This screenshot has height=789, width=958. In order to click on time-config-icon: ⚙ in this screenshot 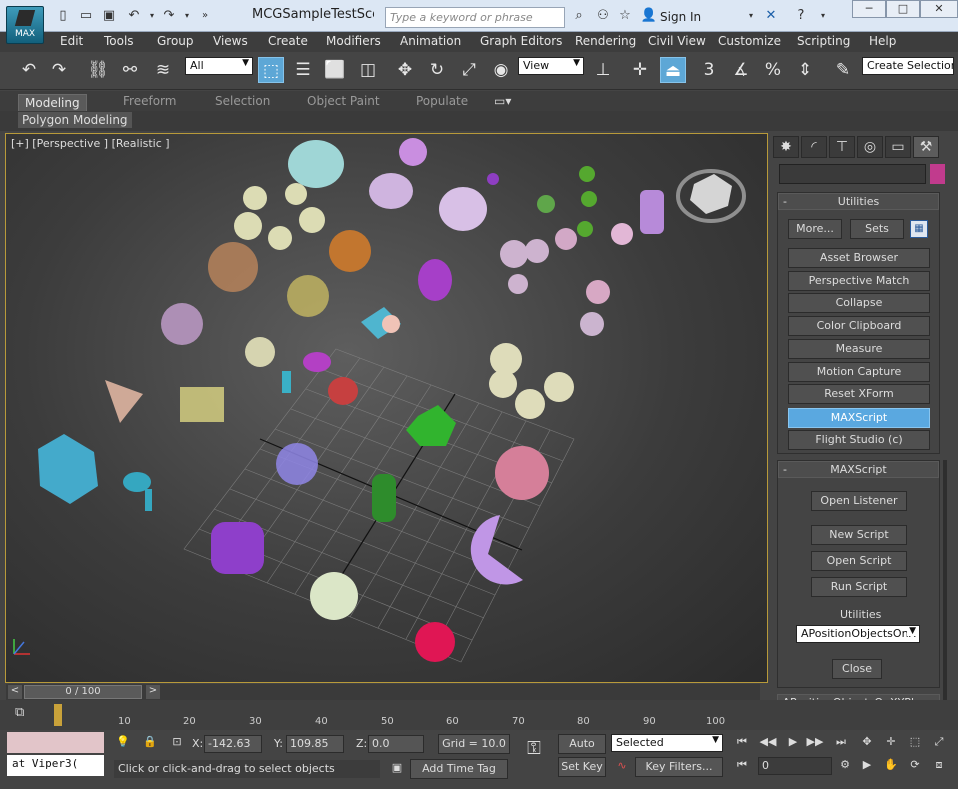, I will do `click(845, 766)`.